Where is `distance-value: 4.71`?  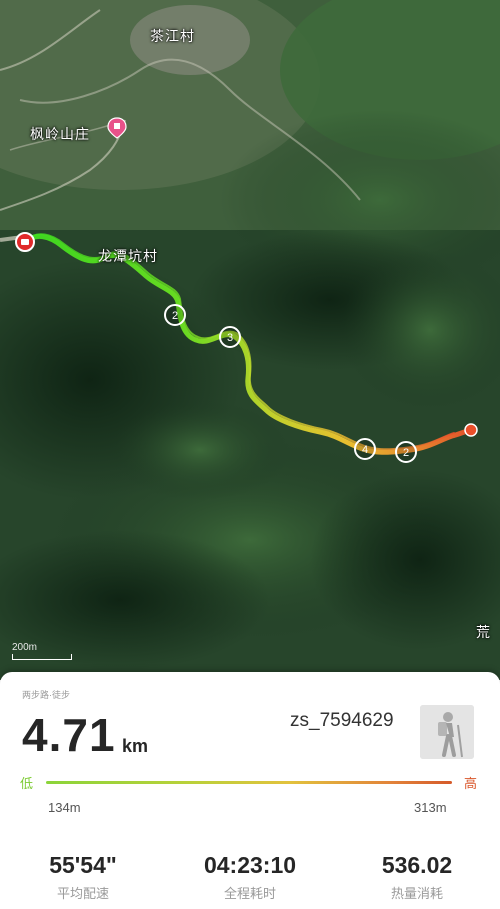 distance-value: 4.71 is located at coordinates (69, 735).